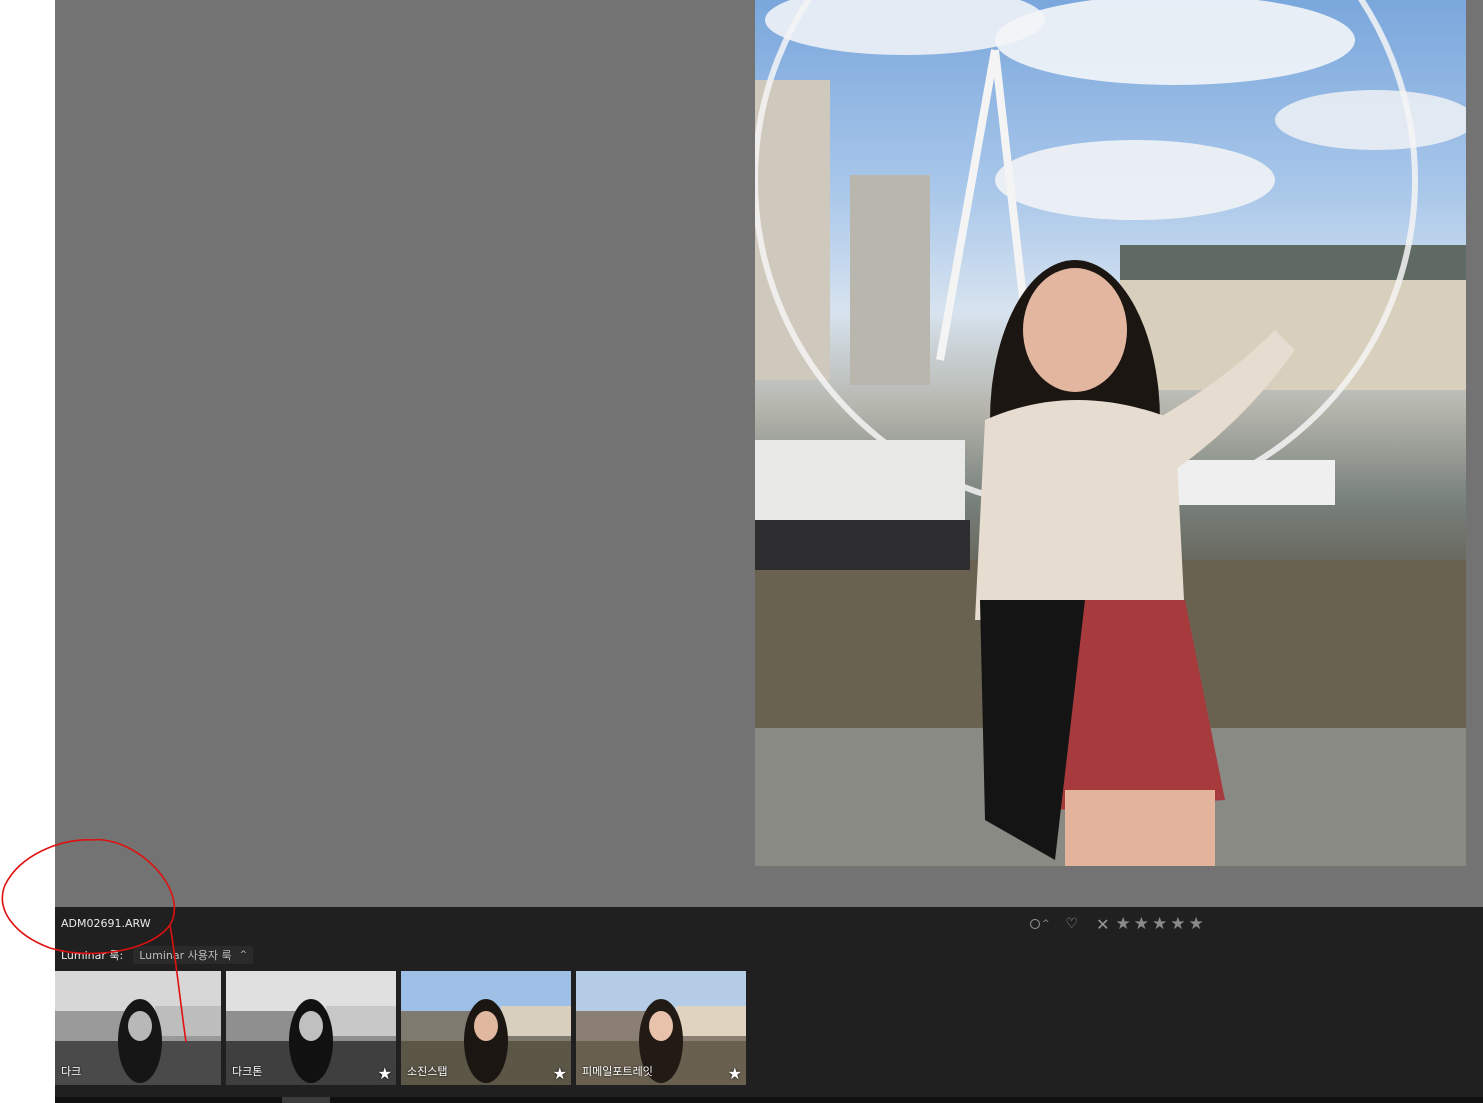  I want to click on look-thumbnail: 다크, so click(138, 1028).